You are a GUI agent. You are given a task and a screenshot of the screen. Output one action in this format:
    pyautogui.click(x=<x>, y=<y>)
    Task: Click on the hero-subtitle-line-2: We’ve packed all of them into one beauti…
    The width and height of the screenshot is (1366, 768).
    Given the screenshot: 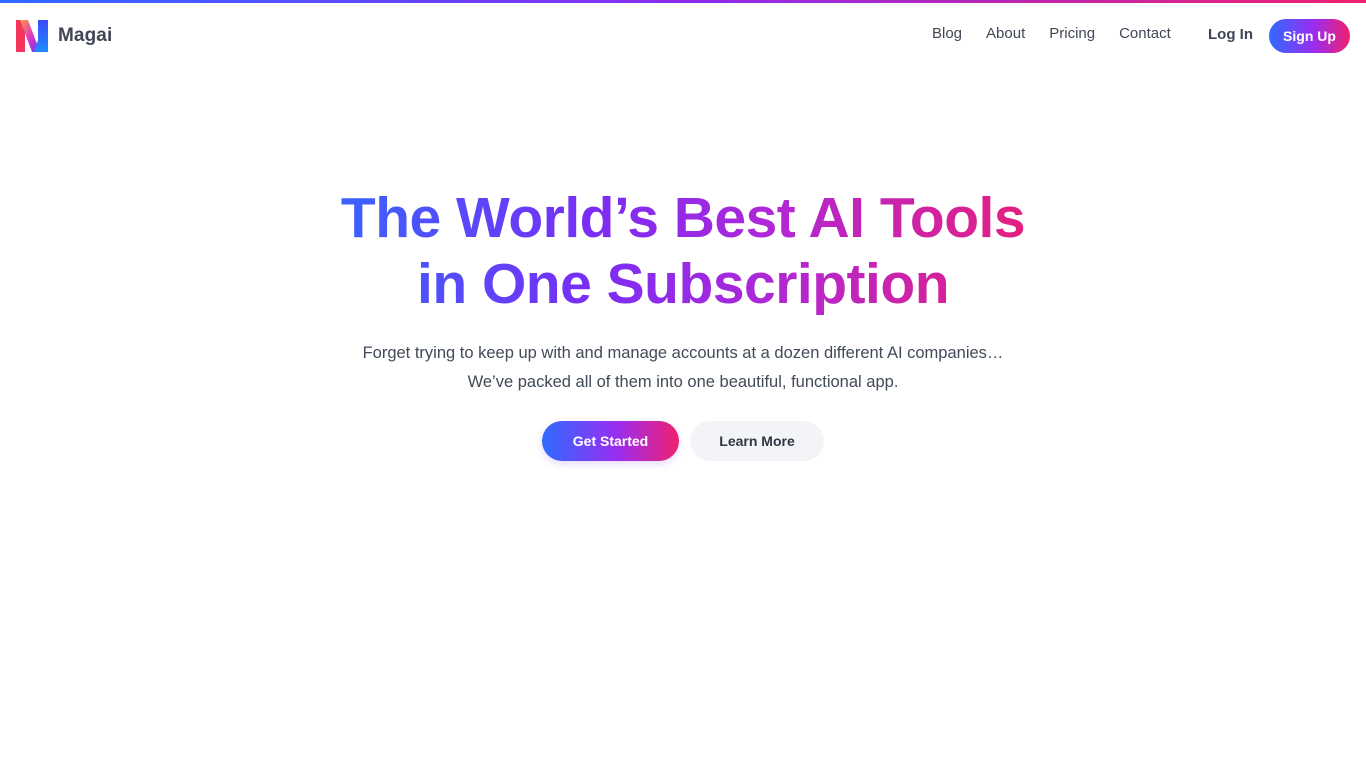 What is the action you would take?
    pyautogui.click(x=683, y=382)
    